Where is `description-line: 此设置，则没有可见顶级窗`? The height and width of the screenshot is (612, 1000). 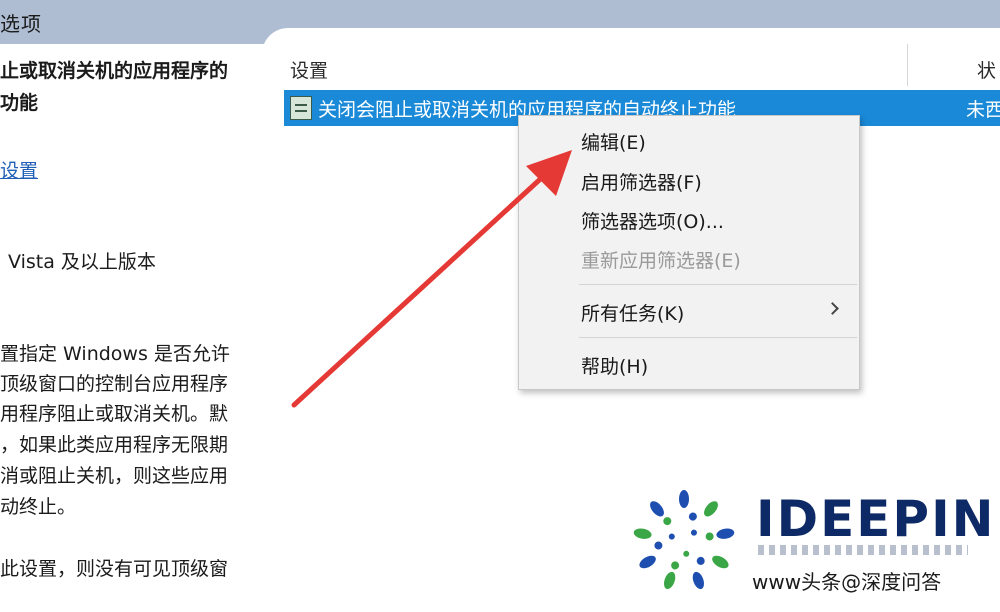 description-line: 此设置，则没有可见顶级窗 is located at coordinates (114, 569).